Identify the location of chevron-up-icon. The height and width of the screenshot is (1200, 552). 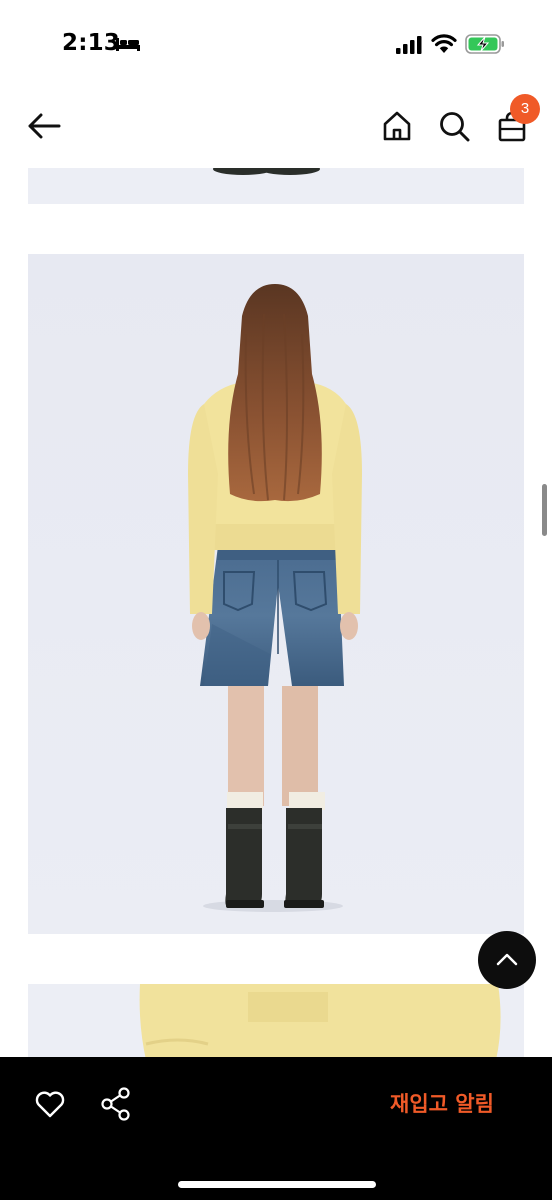
(507, 959).